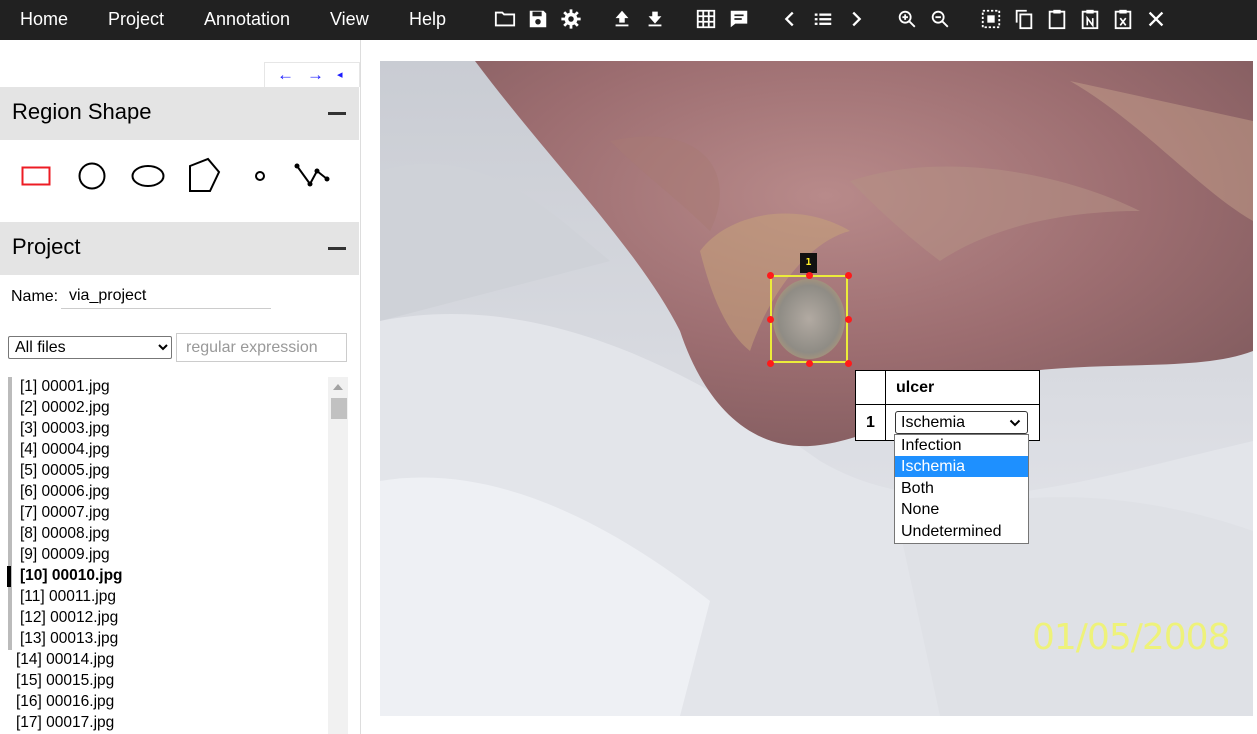 This screenshot has width=1257, height=734. What do you see at coordinates (1123, 19) in the screenshot?
I see `delete-region-icon` at bounding box center [1123, 19].